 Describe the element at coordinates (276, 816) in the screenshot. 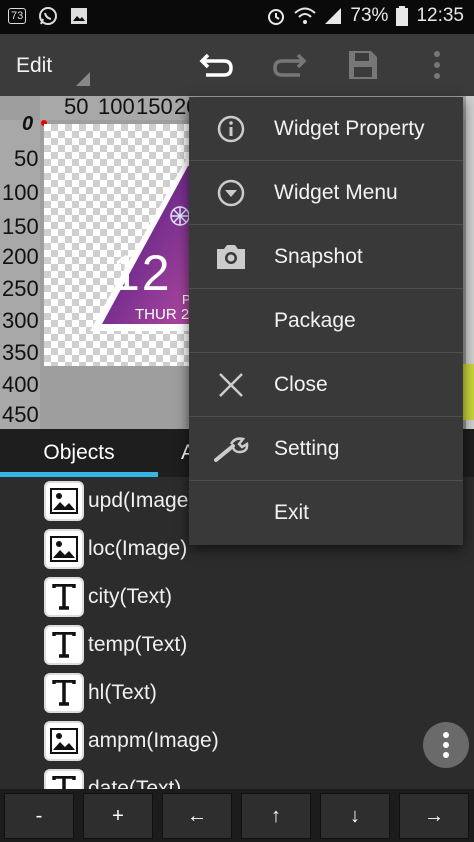

I see `move-up-button: ↑` at that location.